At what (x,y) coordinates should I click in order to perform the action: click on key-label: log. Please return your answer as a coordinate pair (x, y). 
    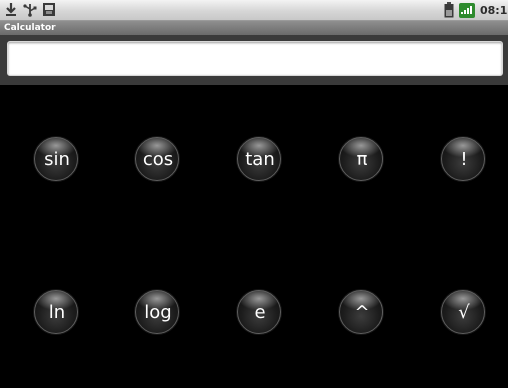
    Looking at the image, I should click on (158, 312).